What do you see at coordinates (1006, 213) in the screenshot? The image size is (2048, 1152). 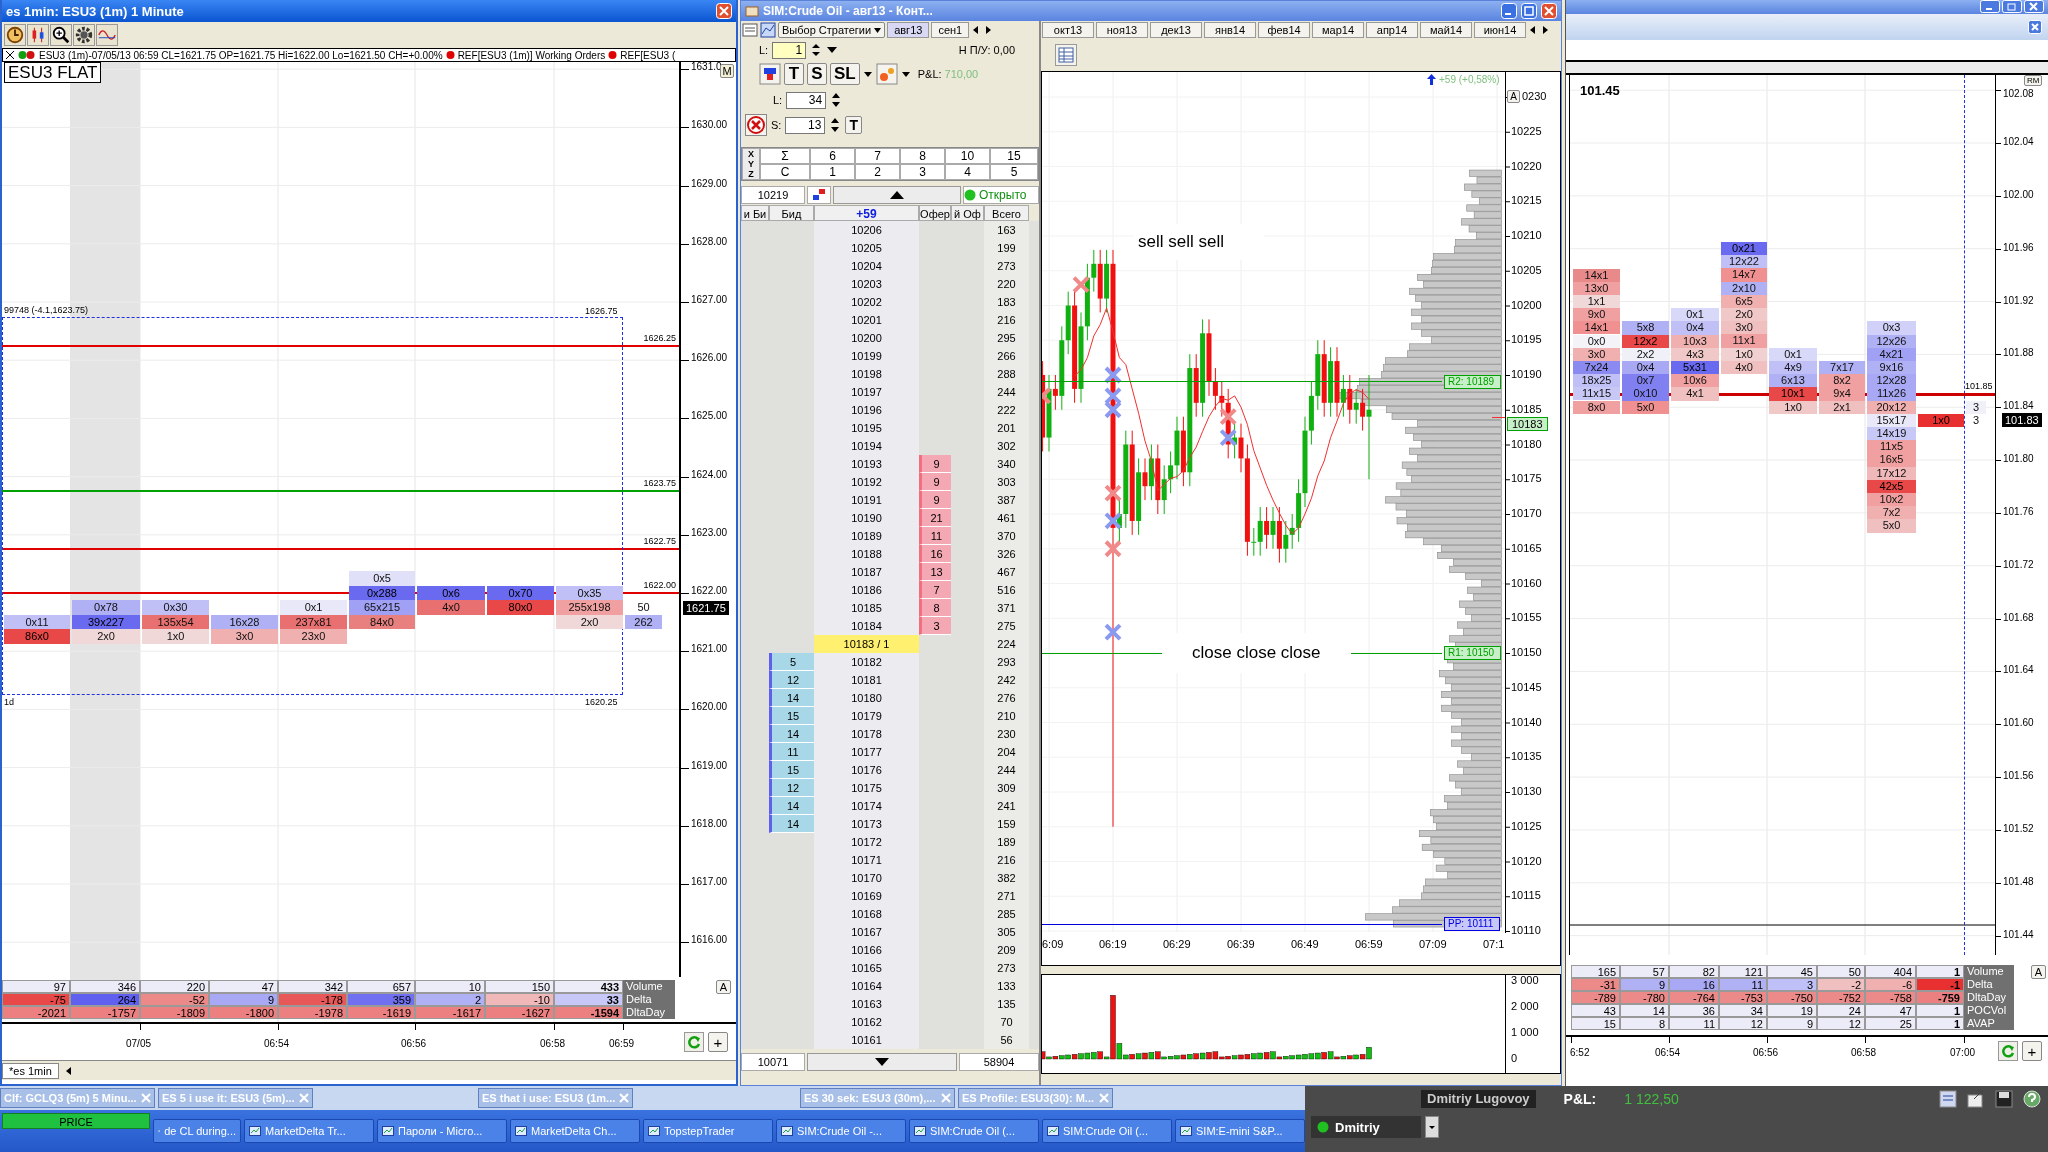 I see `column-header: Всего` at bounding box center [1006, 213].